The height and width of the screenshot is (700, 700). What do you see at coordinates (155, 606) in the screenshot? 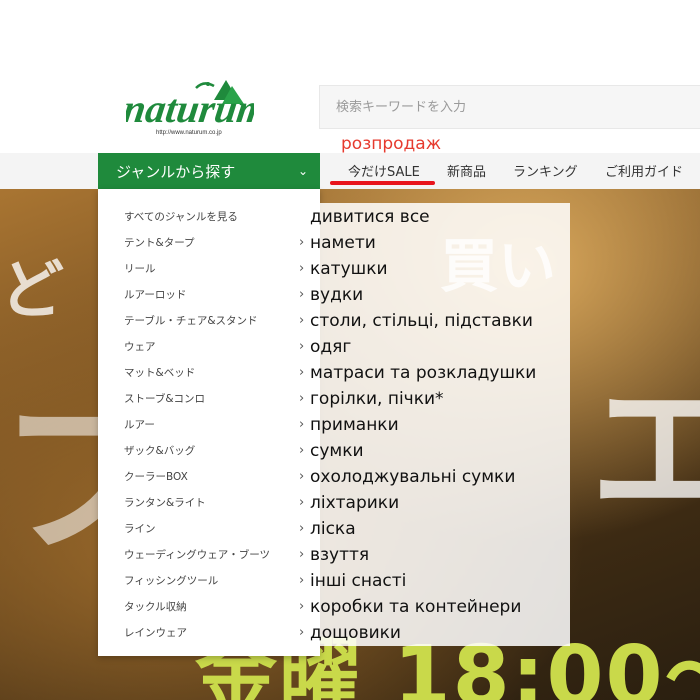
I see `menu-item-tackle-storage: タックル収納` at bounding box center [155, 606].